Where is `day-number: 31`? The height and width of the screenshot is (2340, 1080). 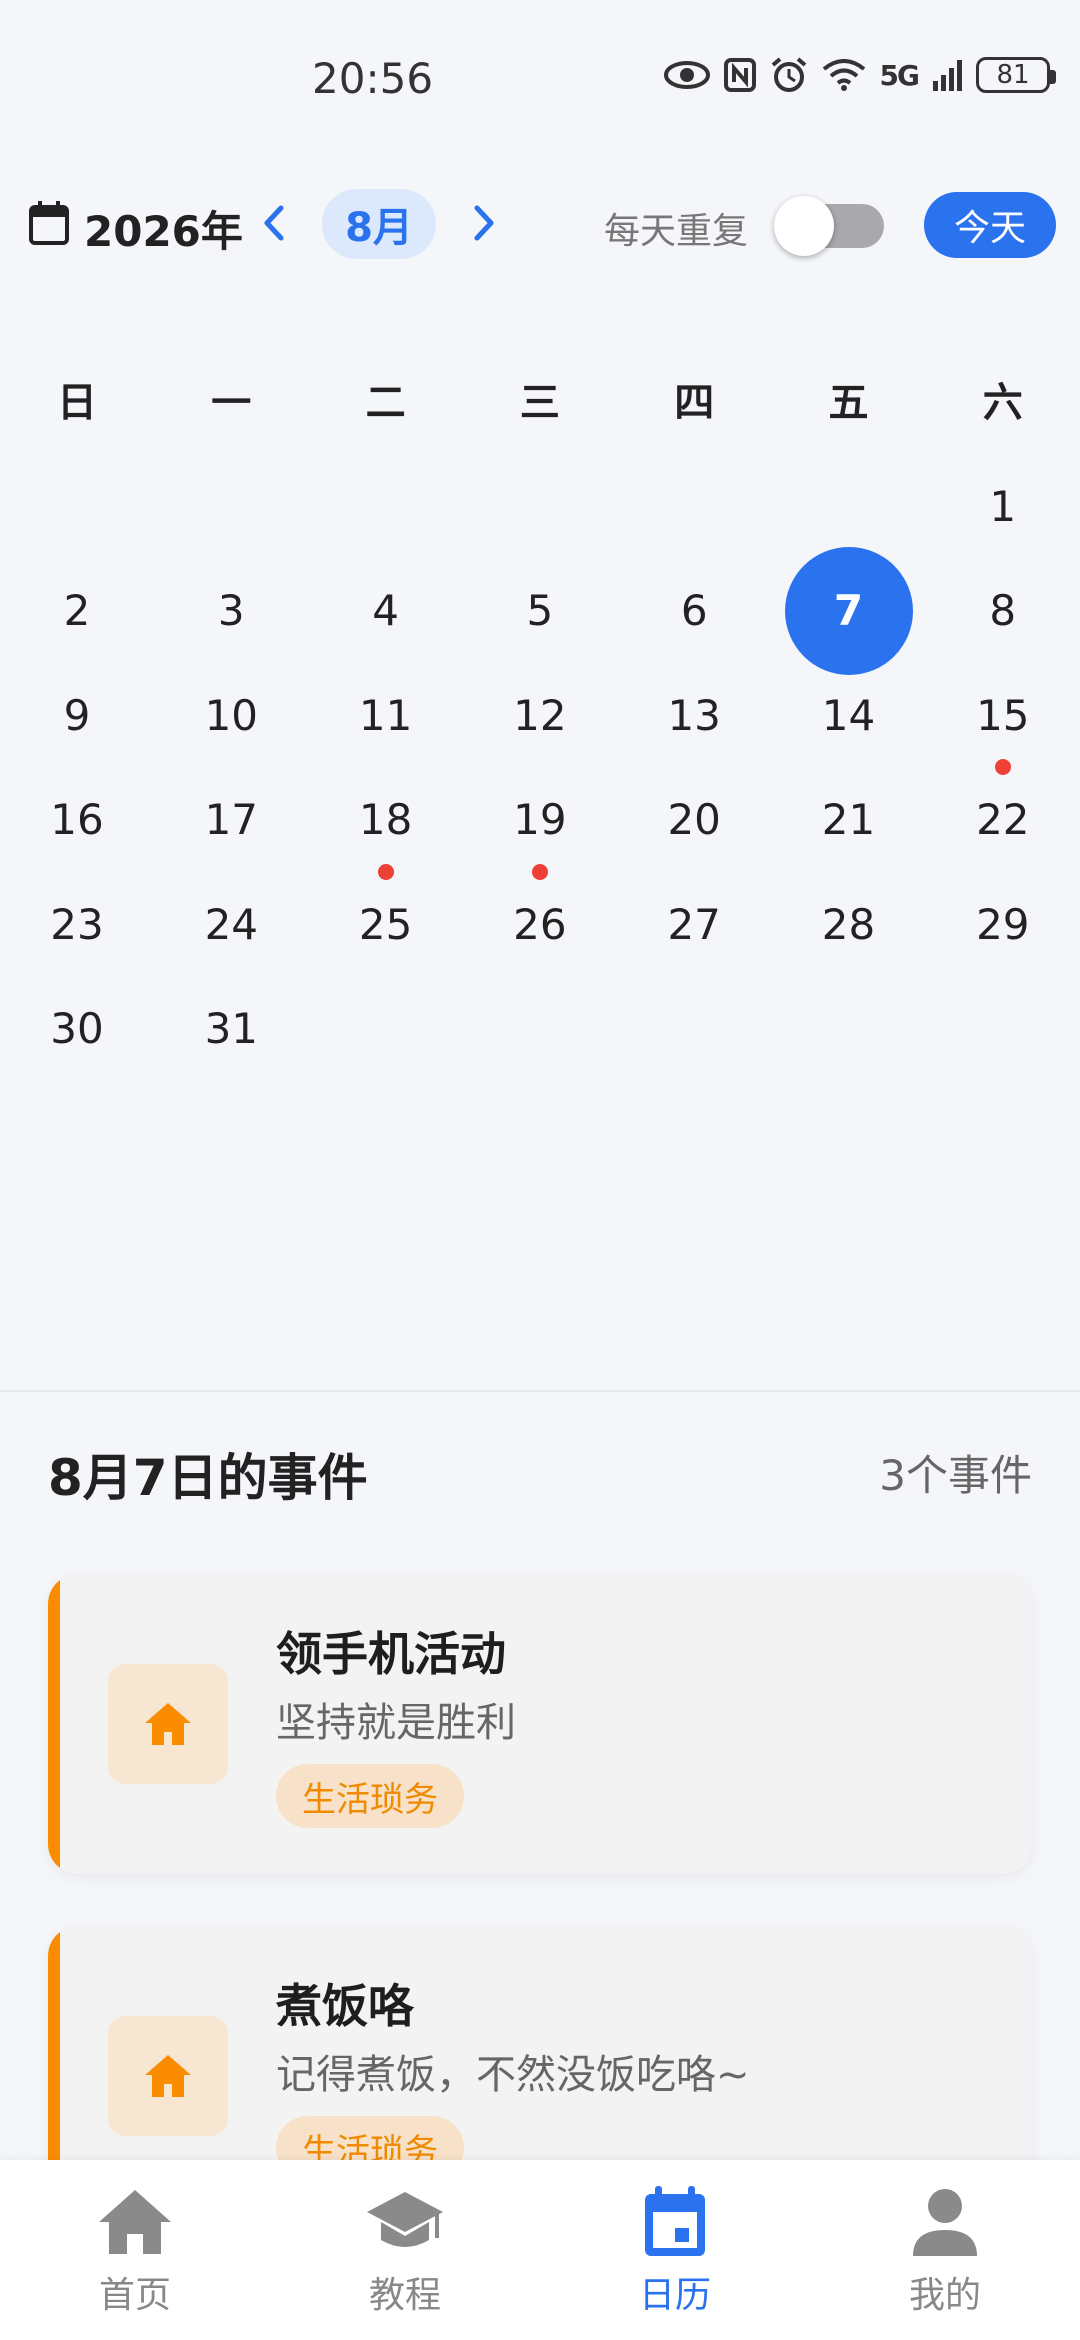
day-number: 31 is located at coordinates (231, 1028).